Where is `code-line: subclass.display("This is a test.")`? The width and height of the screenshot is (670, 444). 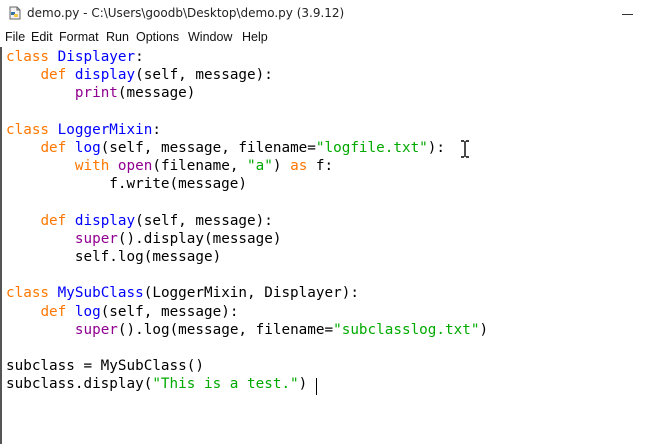
code-line: subclass.display("This is a test.") is located at coordinates (247, 384).